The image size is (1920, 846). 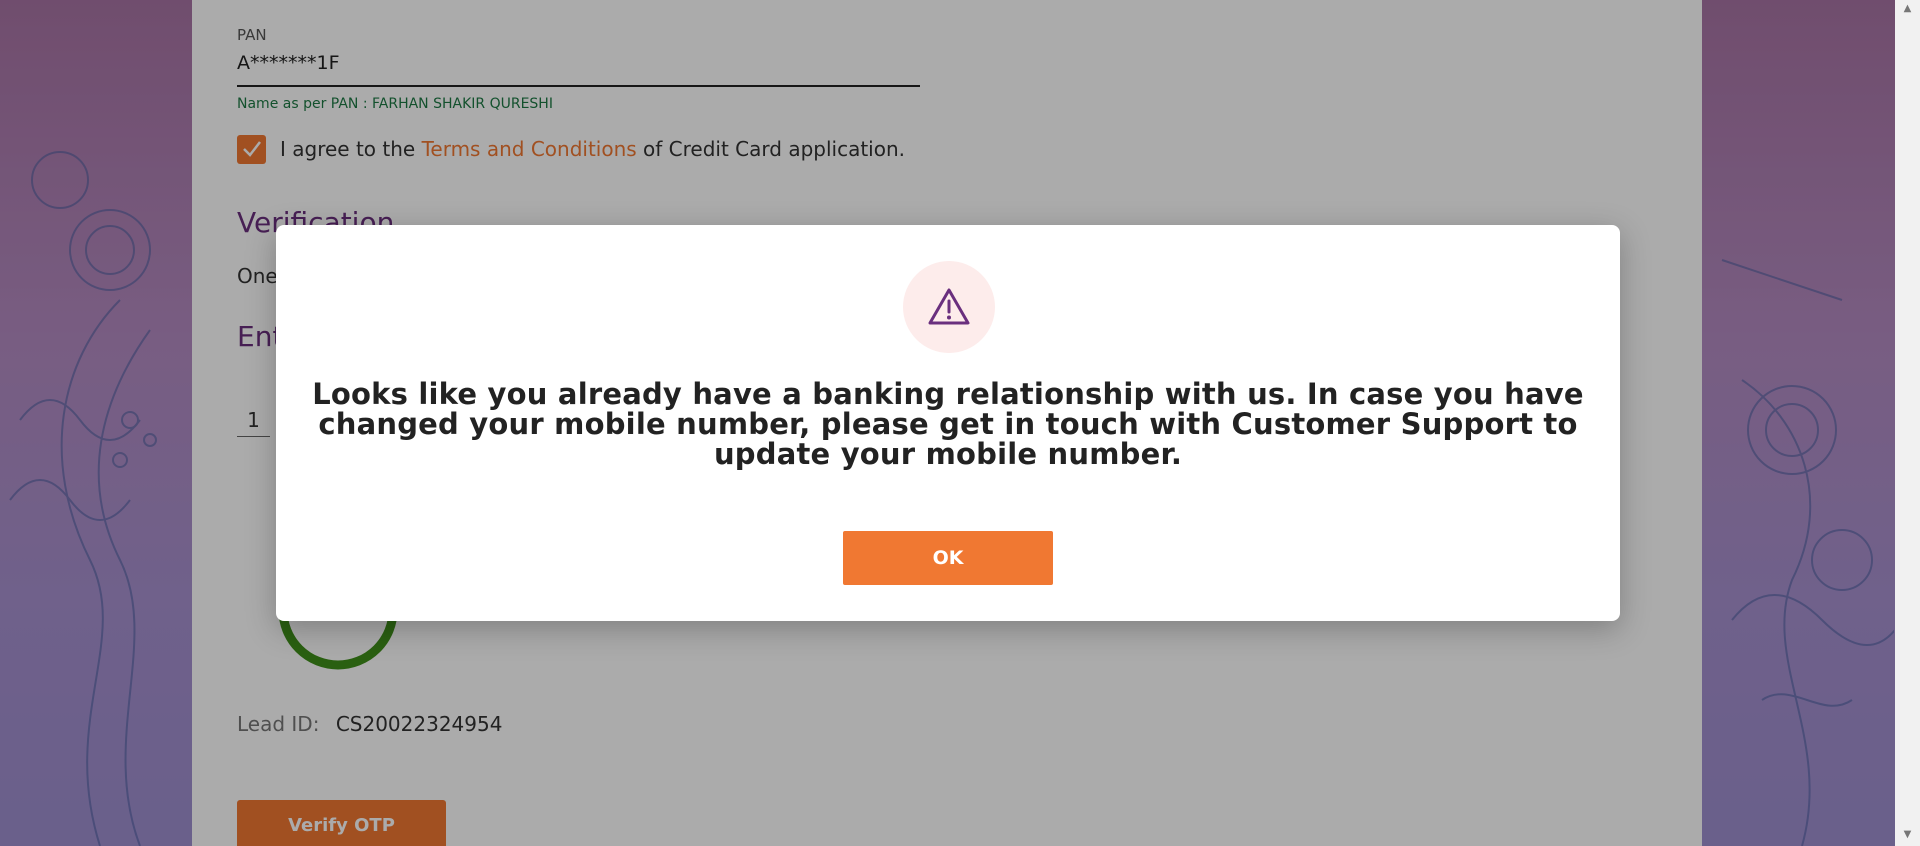 What do you see at coordinates (1907, 835) in the screenshot?
I see `scroll-down-arrow-icon: ▼` at bounding box center [1907, 835].